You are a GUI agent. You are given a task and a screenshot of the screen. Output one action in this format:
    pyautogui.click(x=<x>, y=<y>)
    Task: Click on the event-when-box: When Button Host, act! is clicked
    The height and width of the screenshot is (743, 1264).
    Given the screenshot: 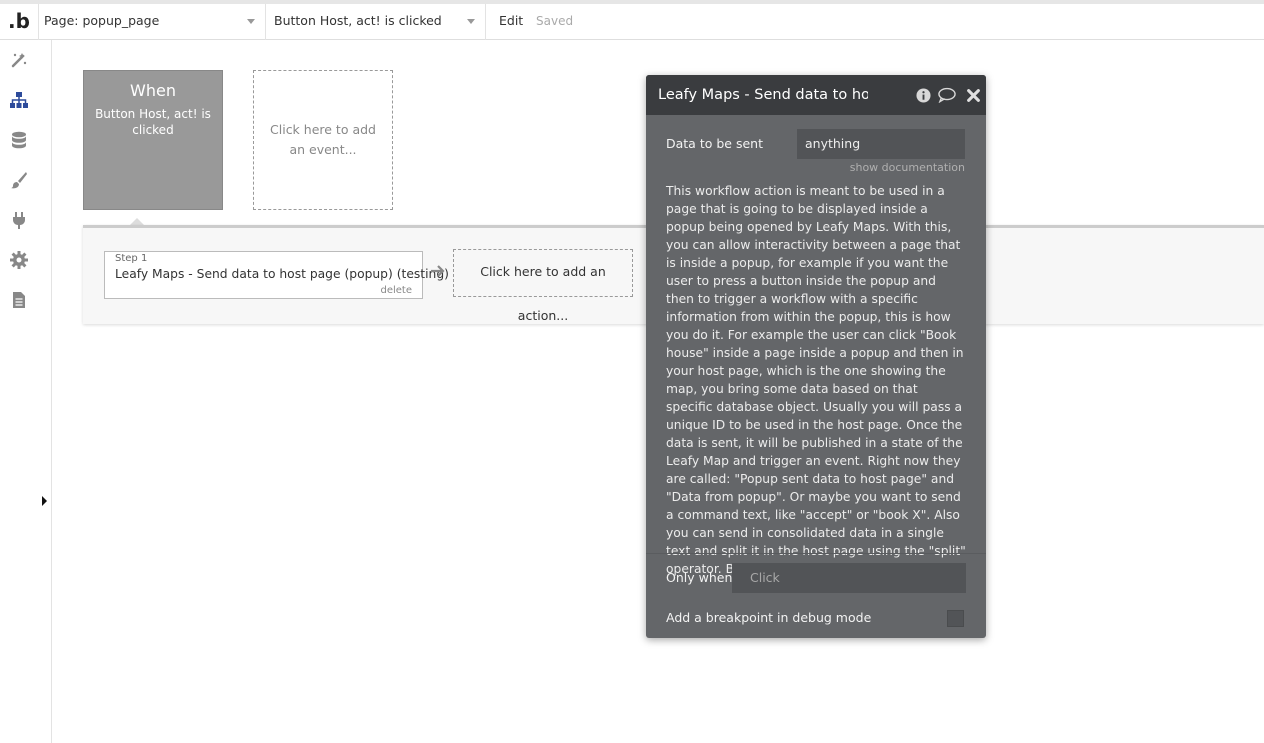 What is the action you would take?
    pyautogui.click(x=153, y=140)
    